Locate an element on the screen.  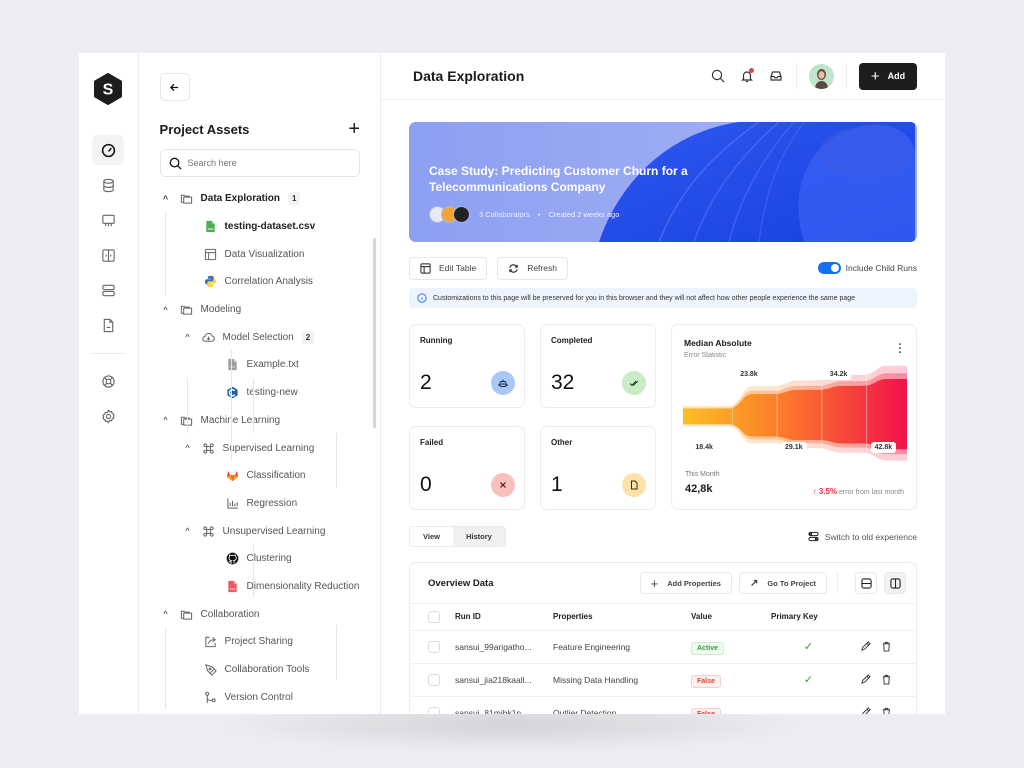
add-properties-button: + Add Properties is located at coordinates (685, 583).